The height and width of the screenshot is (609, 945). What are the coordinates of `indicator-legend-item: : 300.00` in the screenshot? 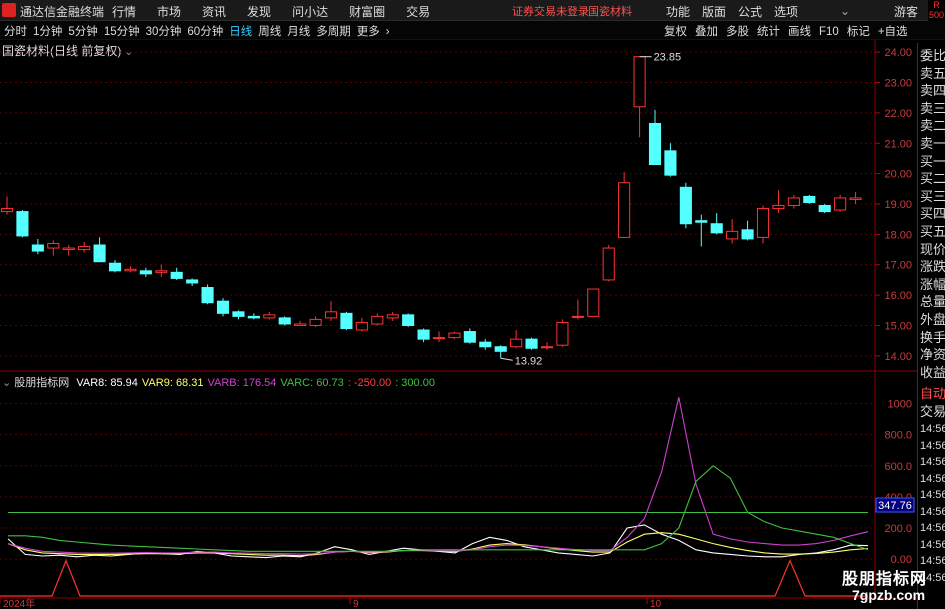 It's located at (415, 383).